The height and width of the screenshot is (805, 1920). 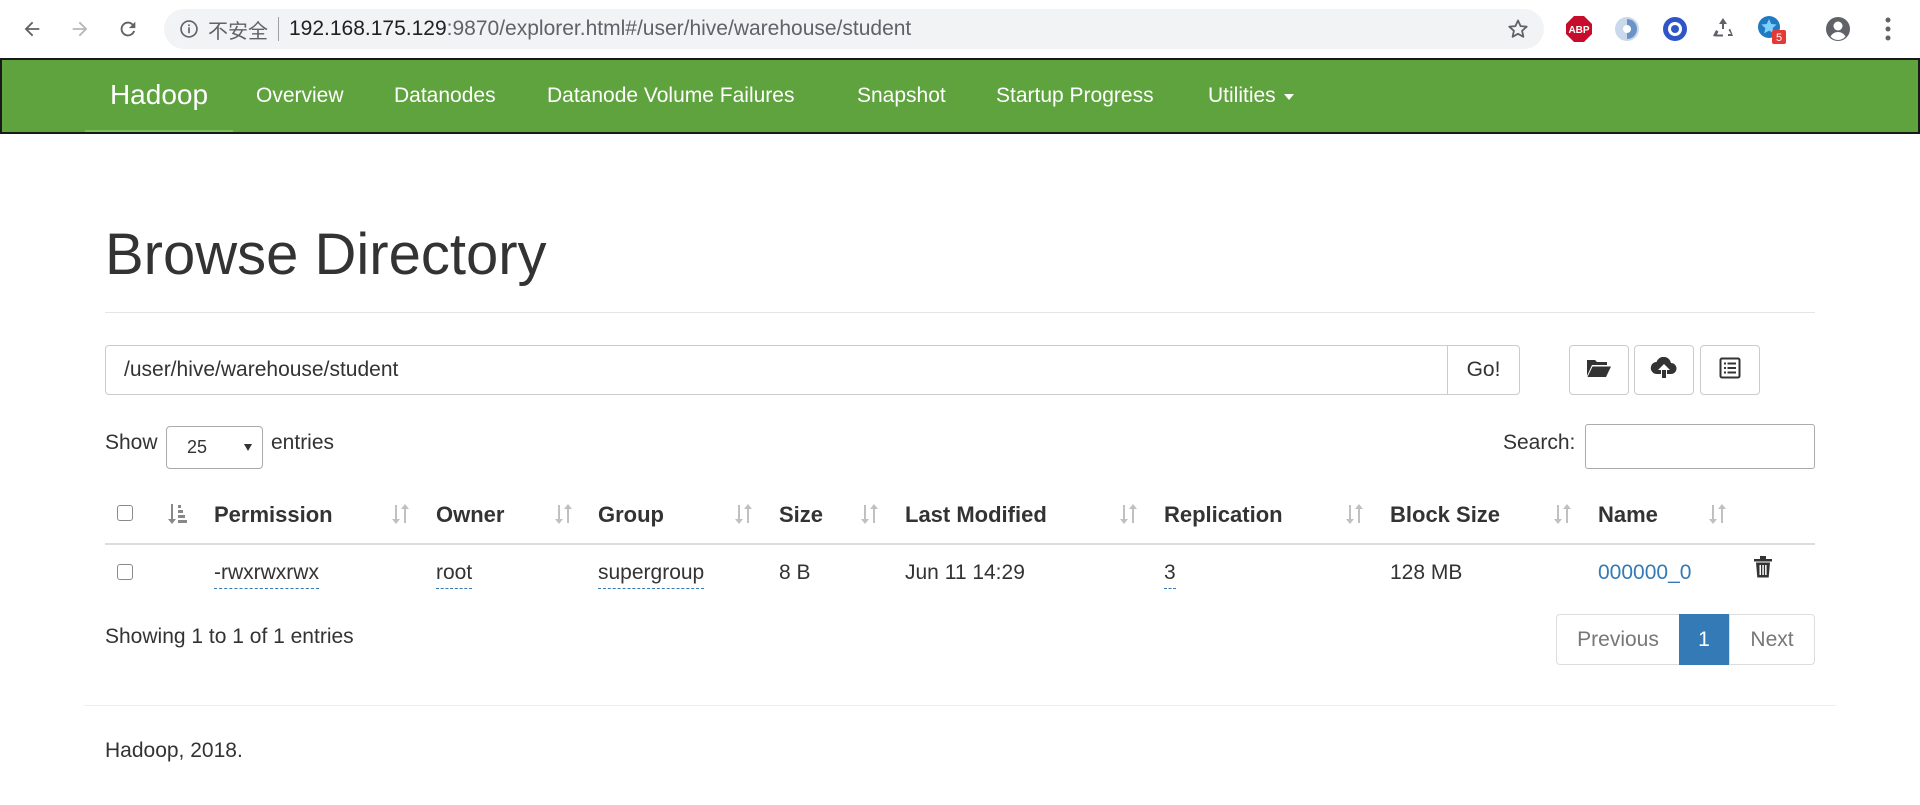 What do you see at coordinates (197, 447) in the screenshot?
I see `entries-per-page-value: 25` at bounding box center [197, 447].